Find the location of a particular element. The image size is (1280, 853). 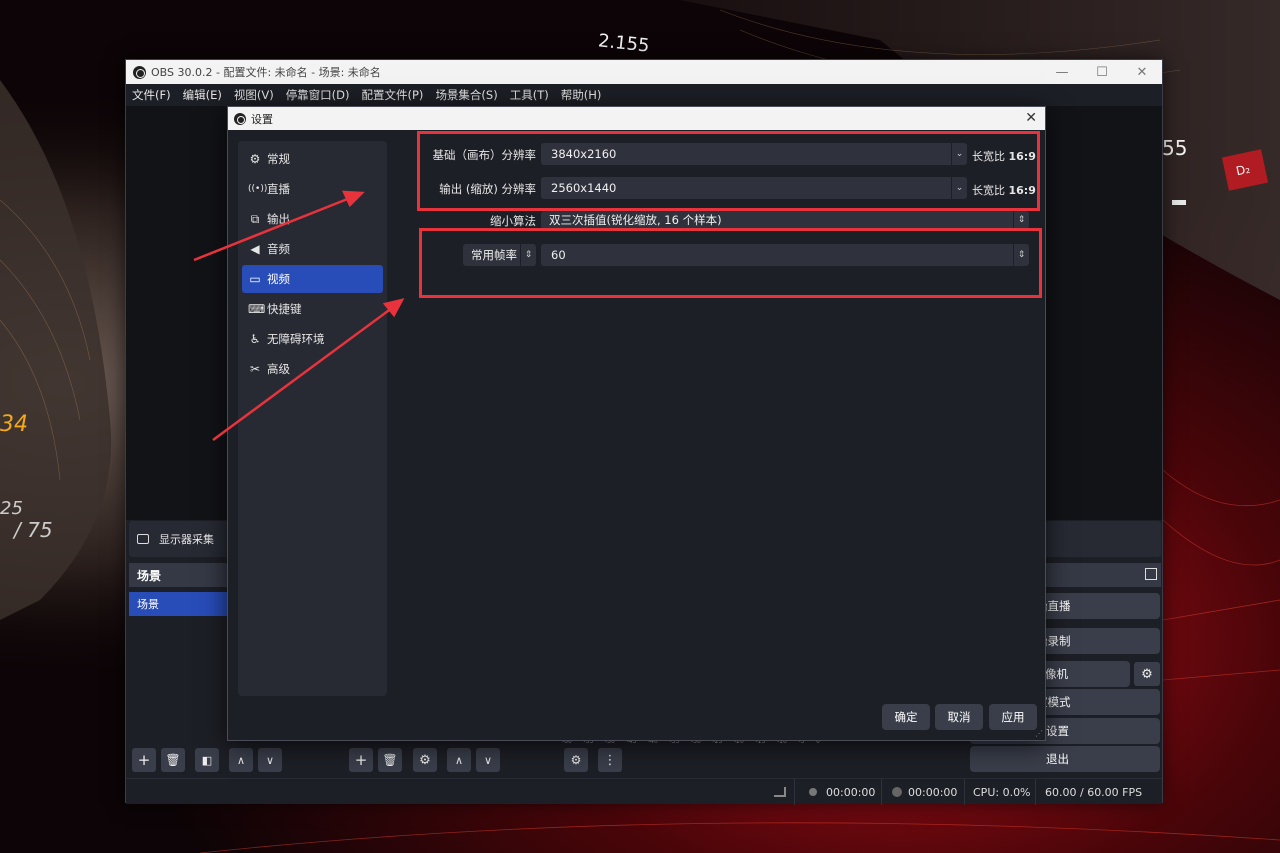

menu-profile: 配置文件(P) is located at coordinates (393, 95).